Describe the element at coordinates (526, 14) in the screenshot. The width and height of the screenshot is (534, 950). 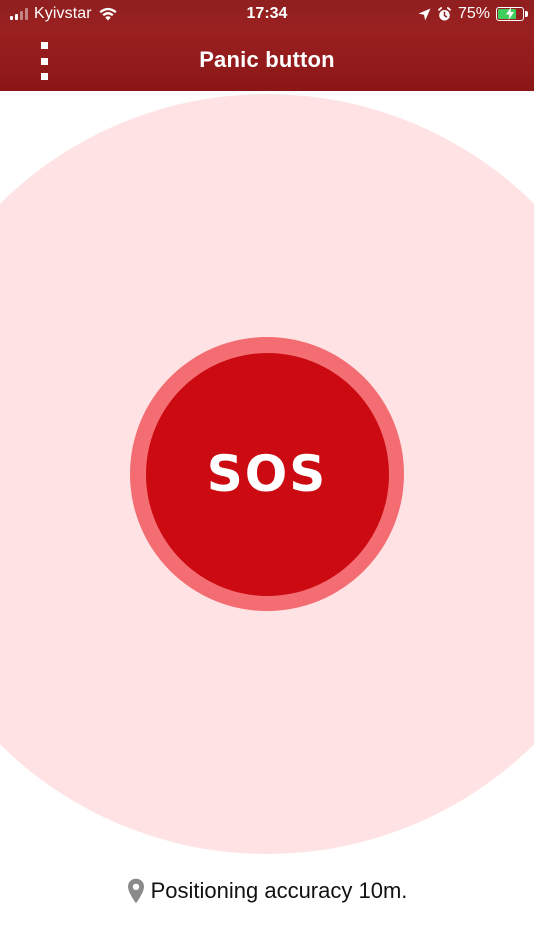
I see `battery-tip` at that location.